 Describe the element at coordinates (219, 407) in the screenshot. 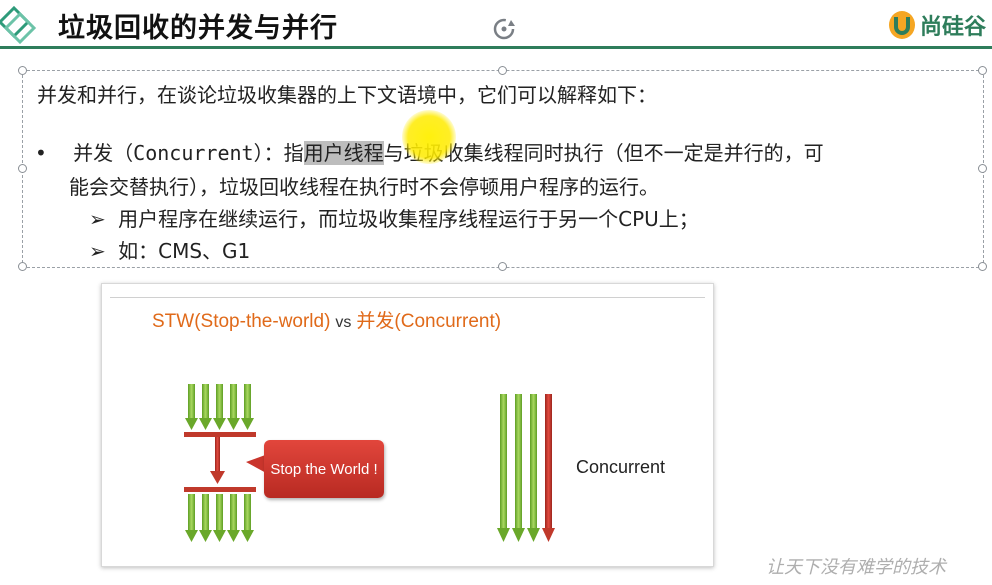

I see `stw-upper-arrows` at that location.